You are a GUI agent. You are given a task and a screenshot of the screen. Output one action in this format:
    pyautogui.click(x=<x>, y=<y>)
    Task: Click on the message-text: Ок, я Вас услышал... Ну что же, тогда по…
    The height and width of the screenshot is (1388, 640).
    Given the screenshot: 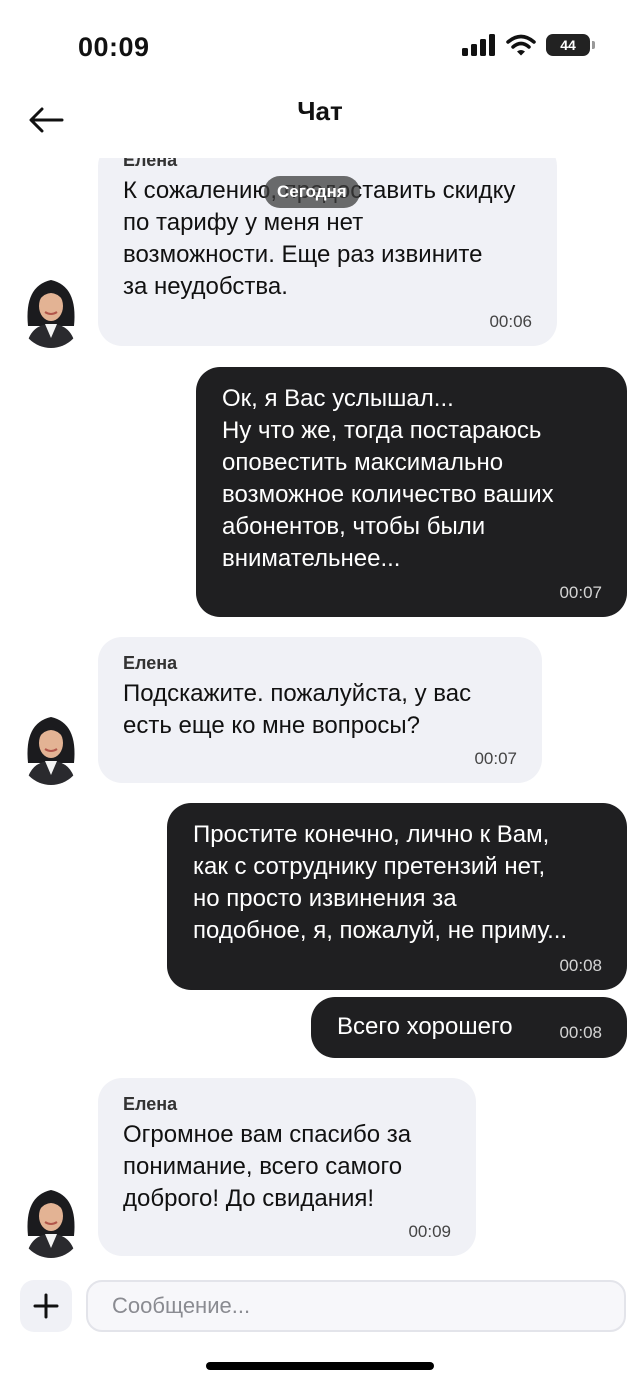 What is the action you would take?
    pyautogui.click(x=388, y=478)
    